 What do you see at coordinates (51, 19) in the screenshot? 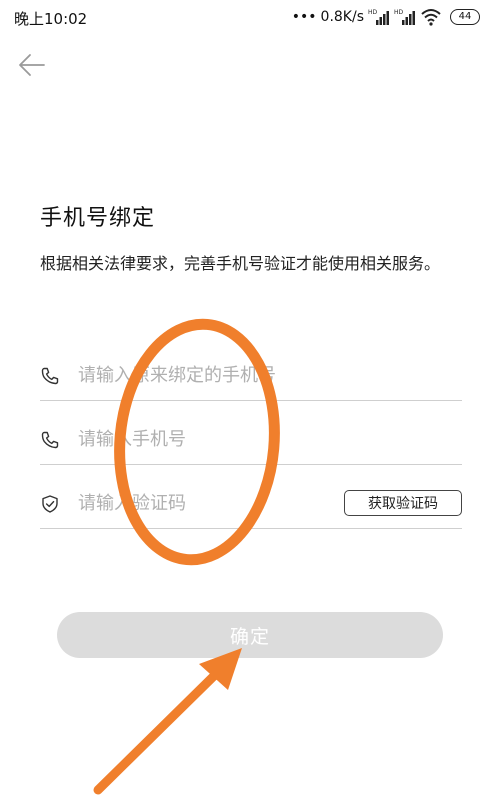
I see `status-time: 晚上10:02` at bounding box center [51, 19].